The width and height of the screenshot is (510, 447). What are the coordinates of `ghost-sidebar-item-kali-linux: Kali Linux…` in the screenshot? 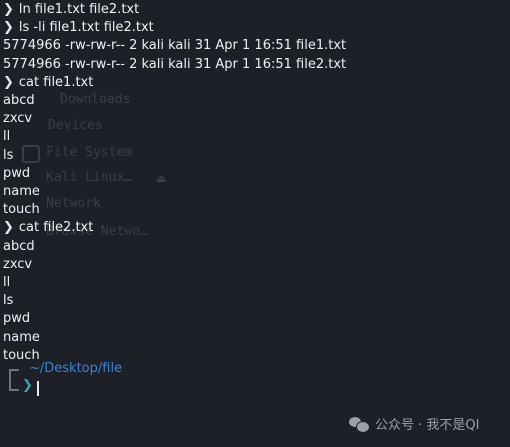 It's located at (89, 177).